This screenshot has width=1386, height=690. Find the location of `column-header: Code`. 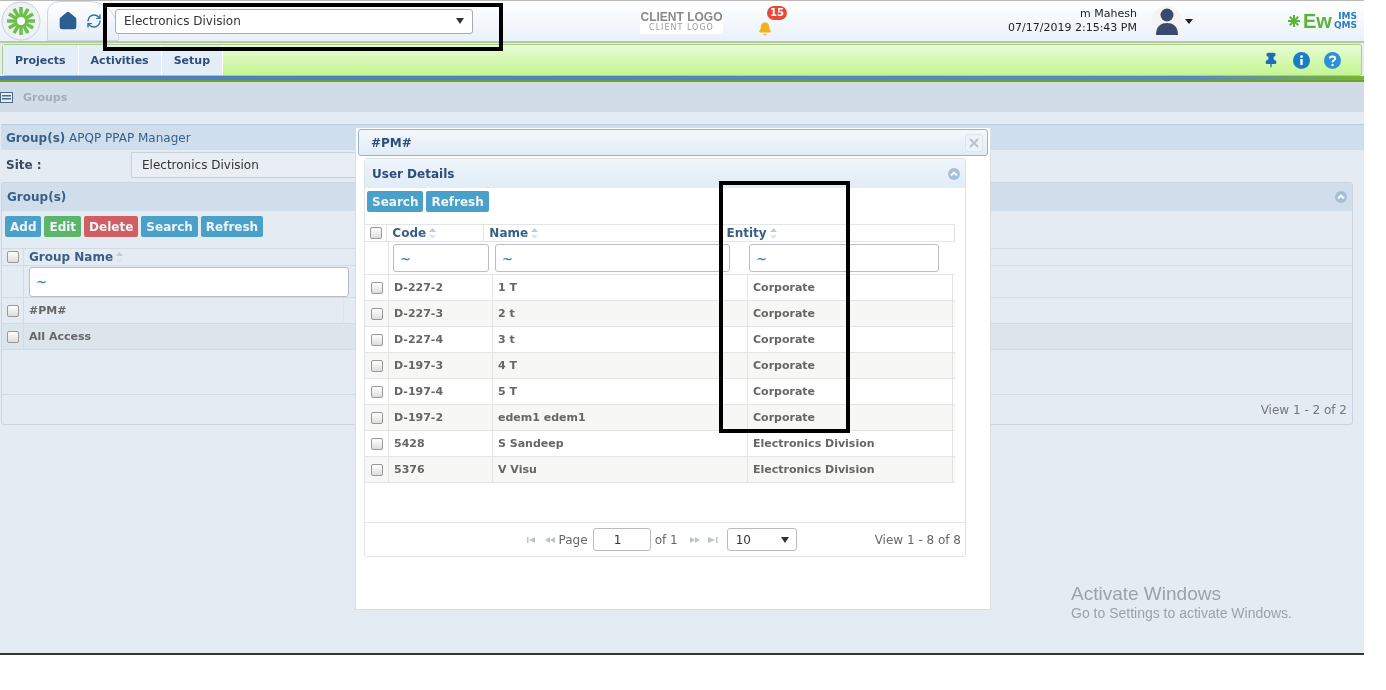

column-header: Code is located at coordinates (436, 233).